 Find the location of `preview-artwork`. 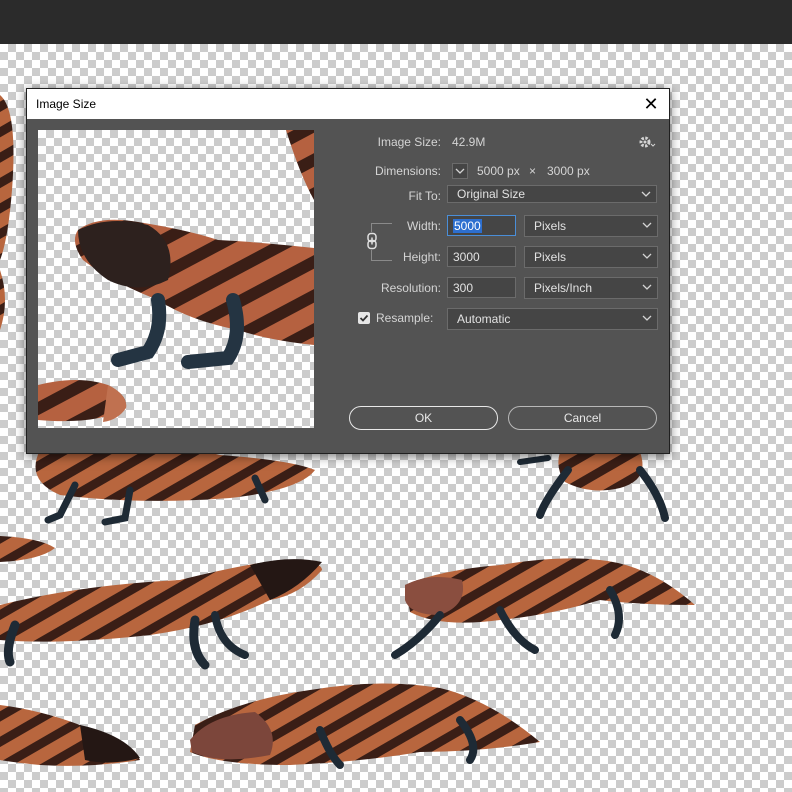

preview-artwork is located at coordinates (176, 276).